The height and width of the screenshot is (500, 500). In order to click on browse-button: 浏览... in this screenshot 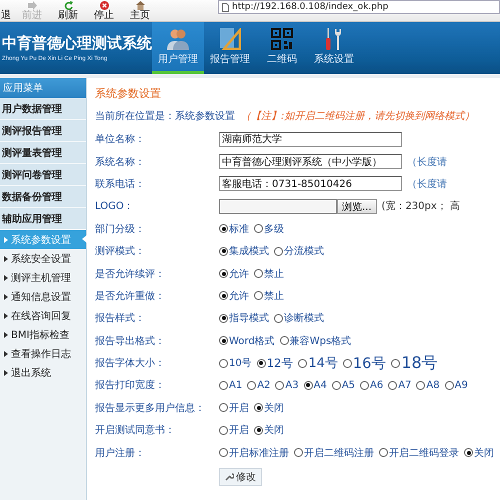, I will do `click(357, 206)`.